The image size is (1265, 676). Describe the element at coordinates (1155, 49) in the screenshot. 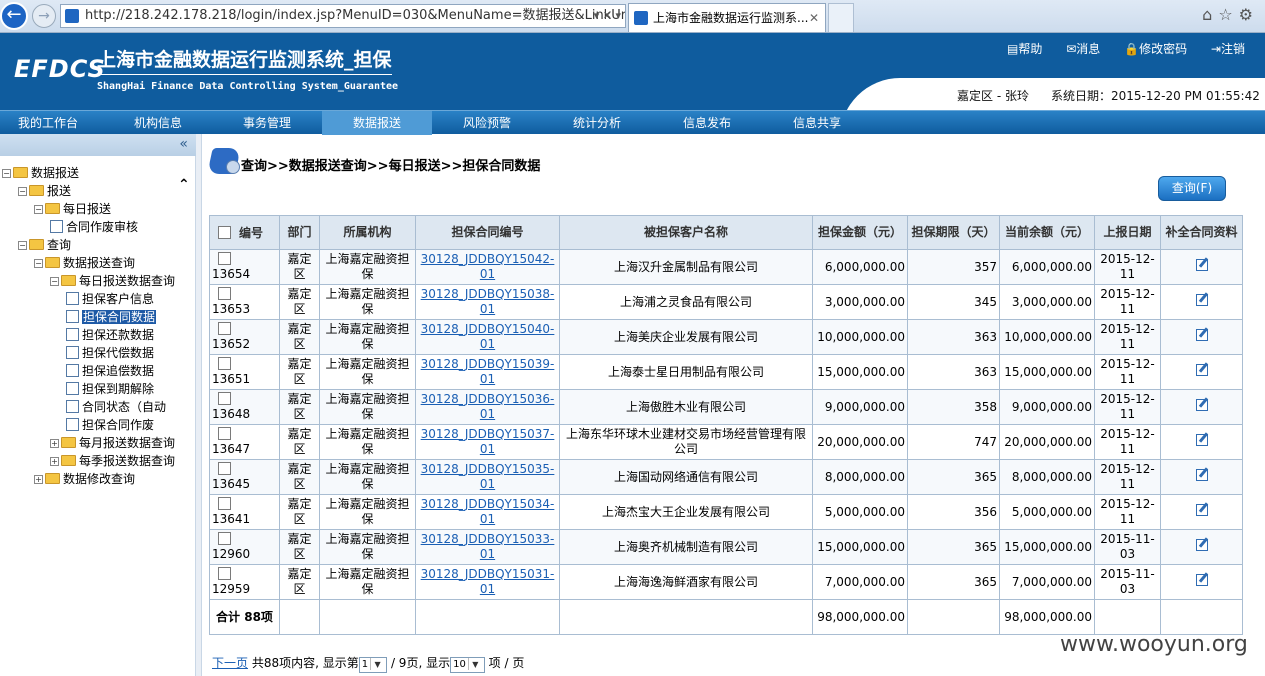

I see `change-password-link: 🔒修改密码` at that location.